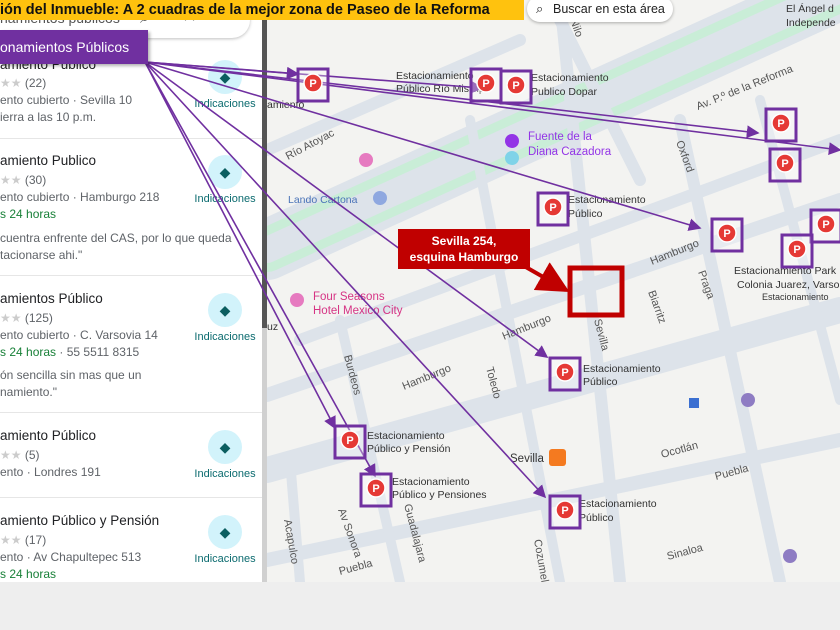 The image size is (840, 630). Describe the element at coordinates (596, 291) in the screenshot. I see `property-location-box` at that location.